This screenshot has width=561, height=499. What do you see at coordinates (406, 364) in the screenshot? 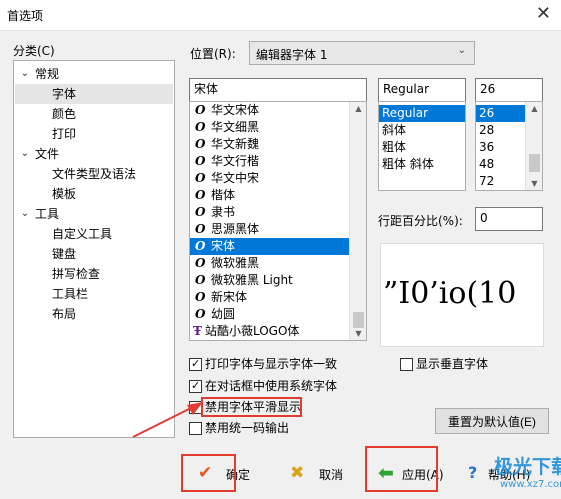
I see `checkbox-icon` at bounding box center [406, 364].